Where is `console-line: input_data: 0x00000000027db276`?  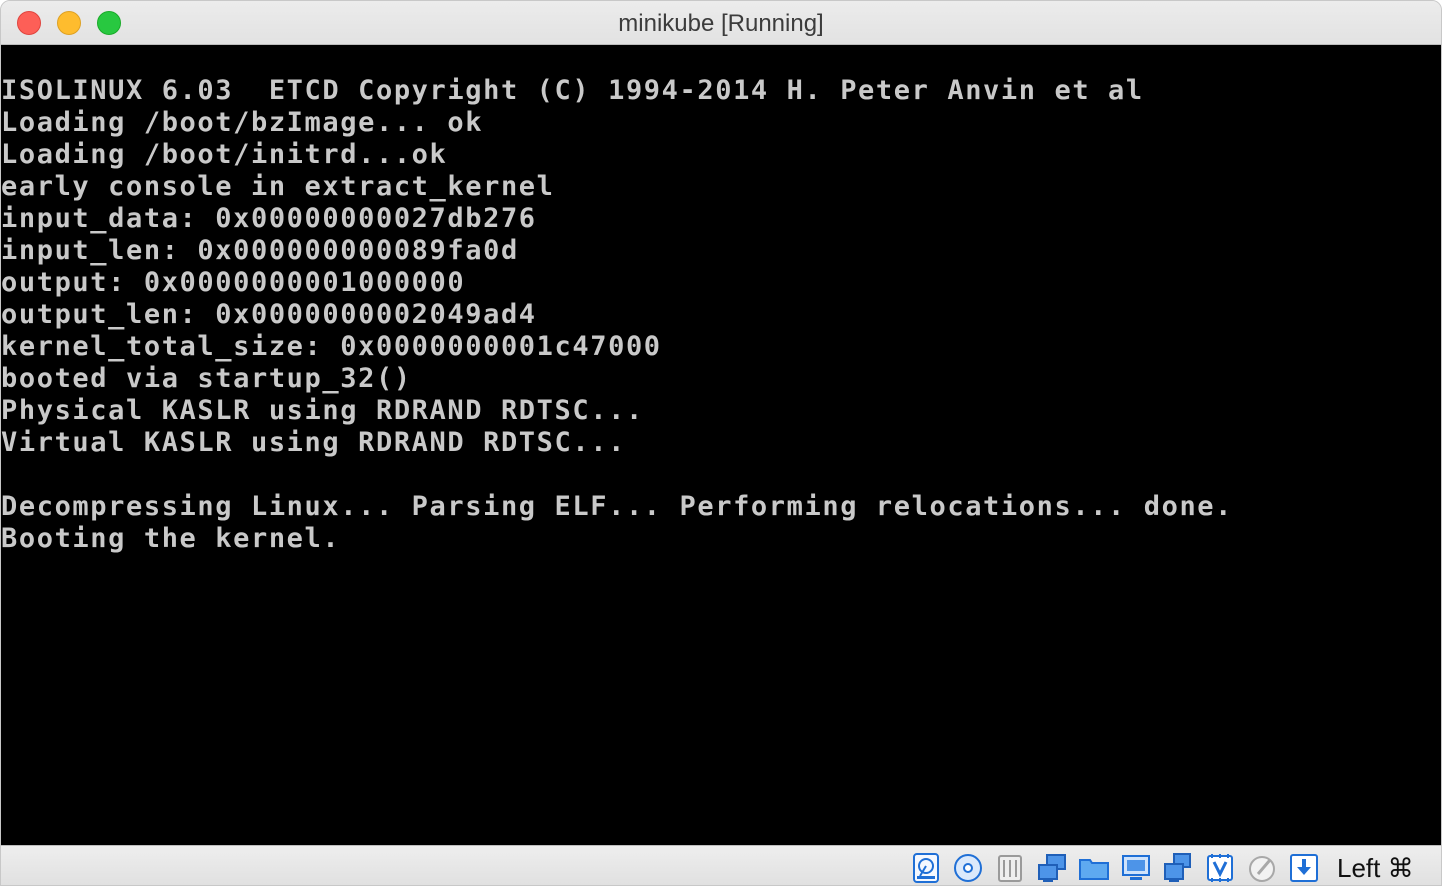 console-line: input_data: 0x00000000027db276 is located at coordinates (269, 218).